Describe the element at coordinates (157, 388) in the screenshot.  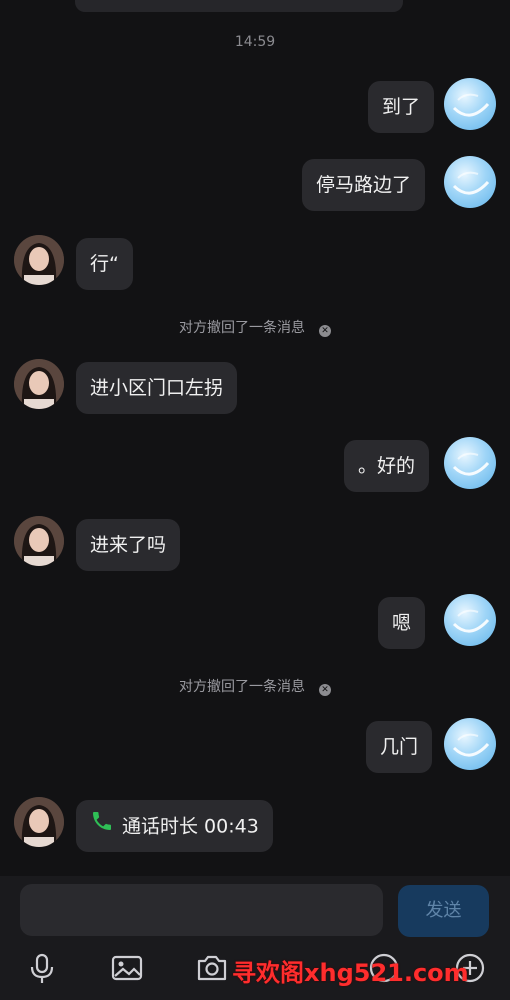
I see `message-bubble-received: 进小区门口左拐` at that location.